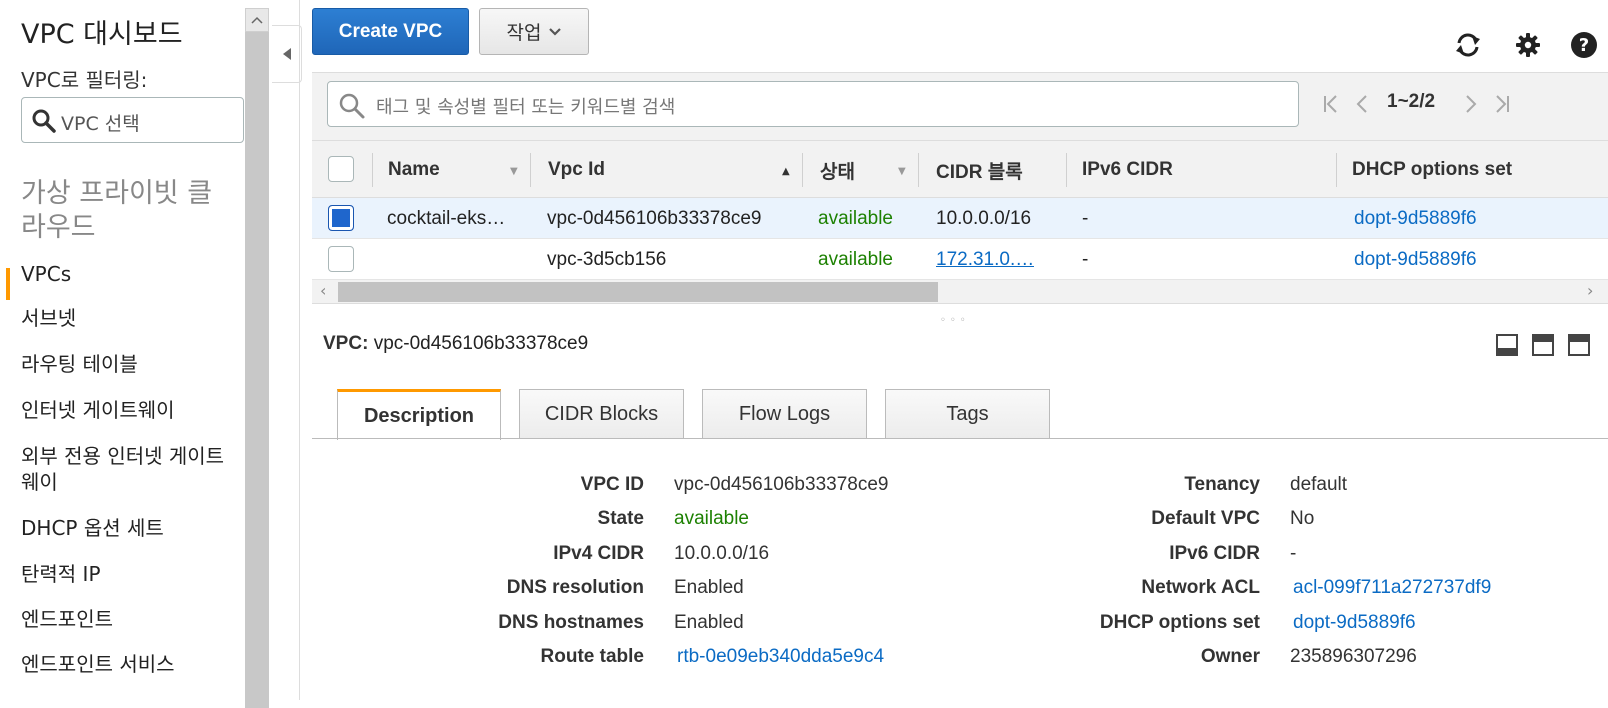 This screenshot has height=708, width=1608. What do you see at coordinates (79, 364) in the screenshot?
I see `sidebar-item-route-tables: 라우팅 테이블` at bounding box center [79, 364].